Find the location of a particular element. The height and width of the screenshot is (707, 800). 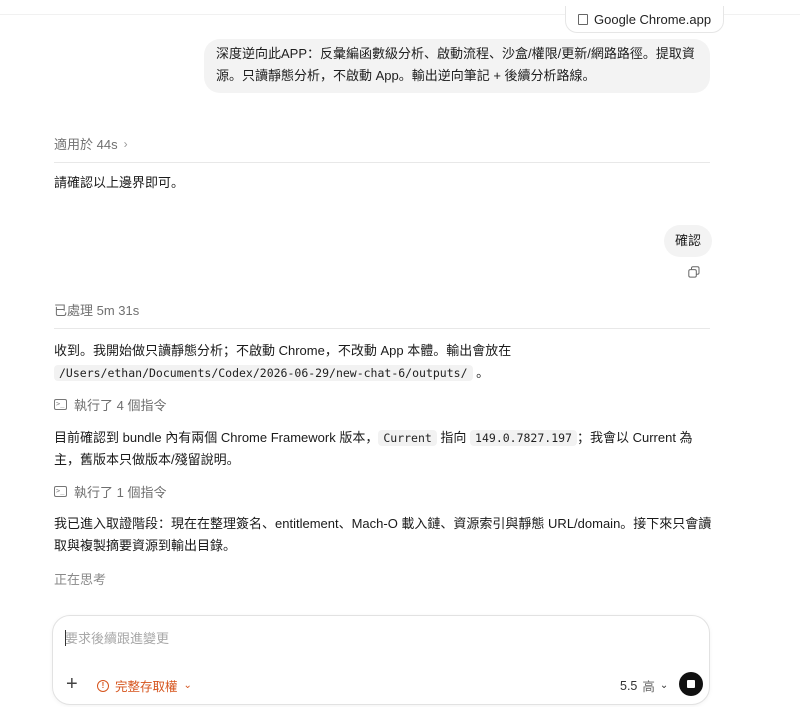

version-code: 149.0.7827.197 is located at coordinates (523, 438).